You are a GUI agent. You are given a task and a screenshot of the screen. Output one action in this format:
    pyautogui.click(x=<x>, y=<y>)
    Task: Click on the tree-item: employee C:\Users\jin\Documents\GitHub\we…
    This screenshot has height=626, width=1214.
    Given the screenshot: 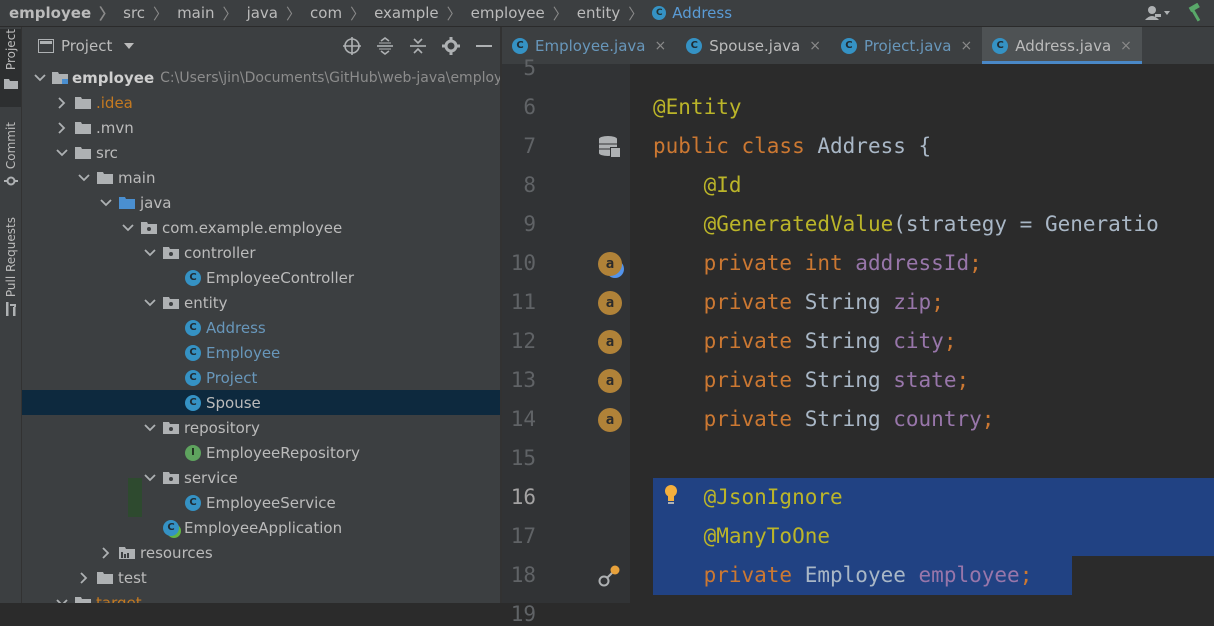 What is the action you would take?
    pyautogui.click(x=261, y=77)
    